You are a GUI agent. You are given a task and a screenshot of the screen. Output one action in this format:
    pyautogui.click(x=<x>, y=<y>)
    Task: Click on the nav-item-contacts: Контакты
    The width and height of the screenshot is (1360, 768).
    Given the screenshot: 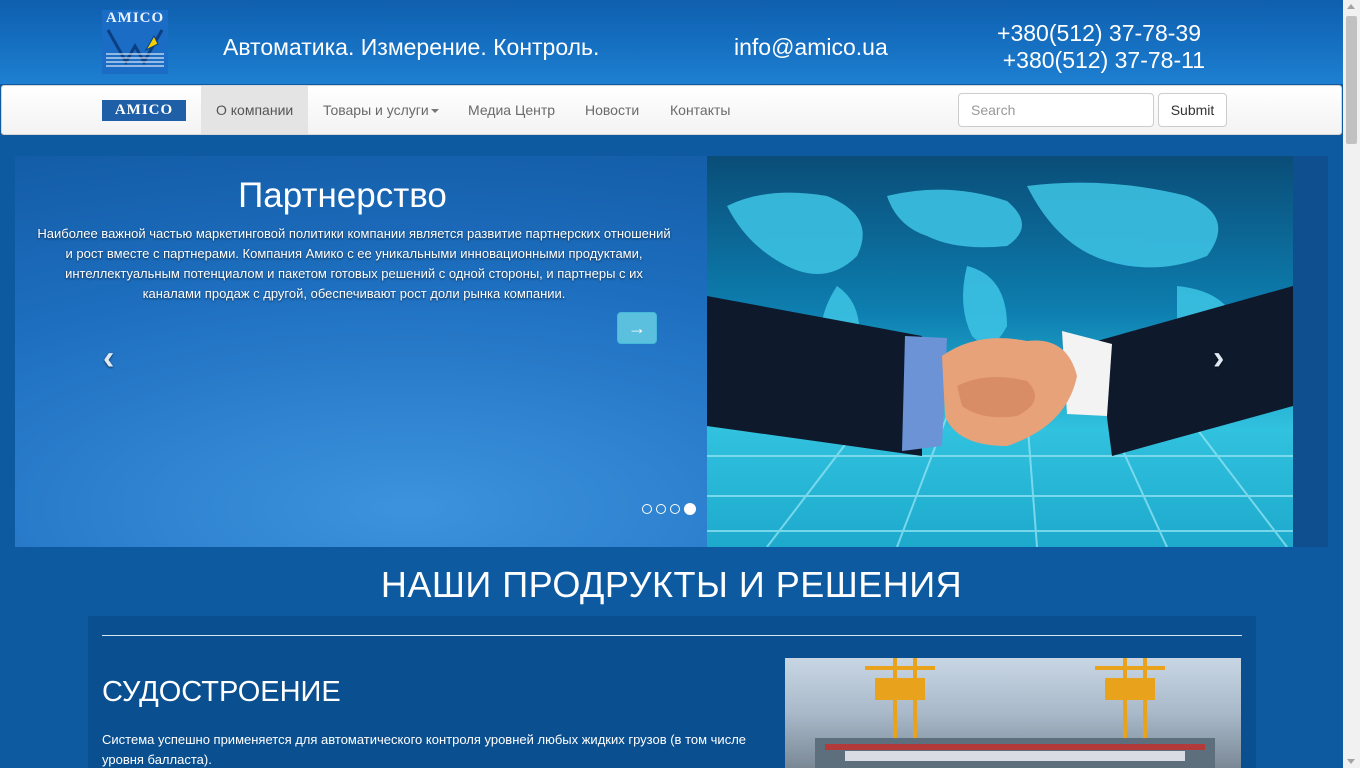 What is the action you would take?
    pyautogui.click(x=700, y=110)
    